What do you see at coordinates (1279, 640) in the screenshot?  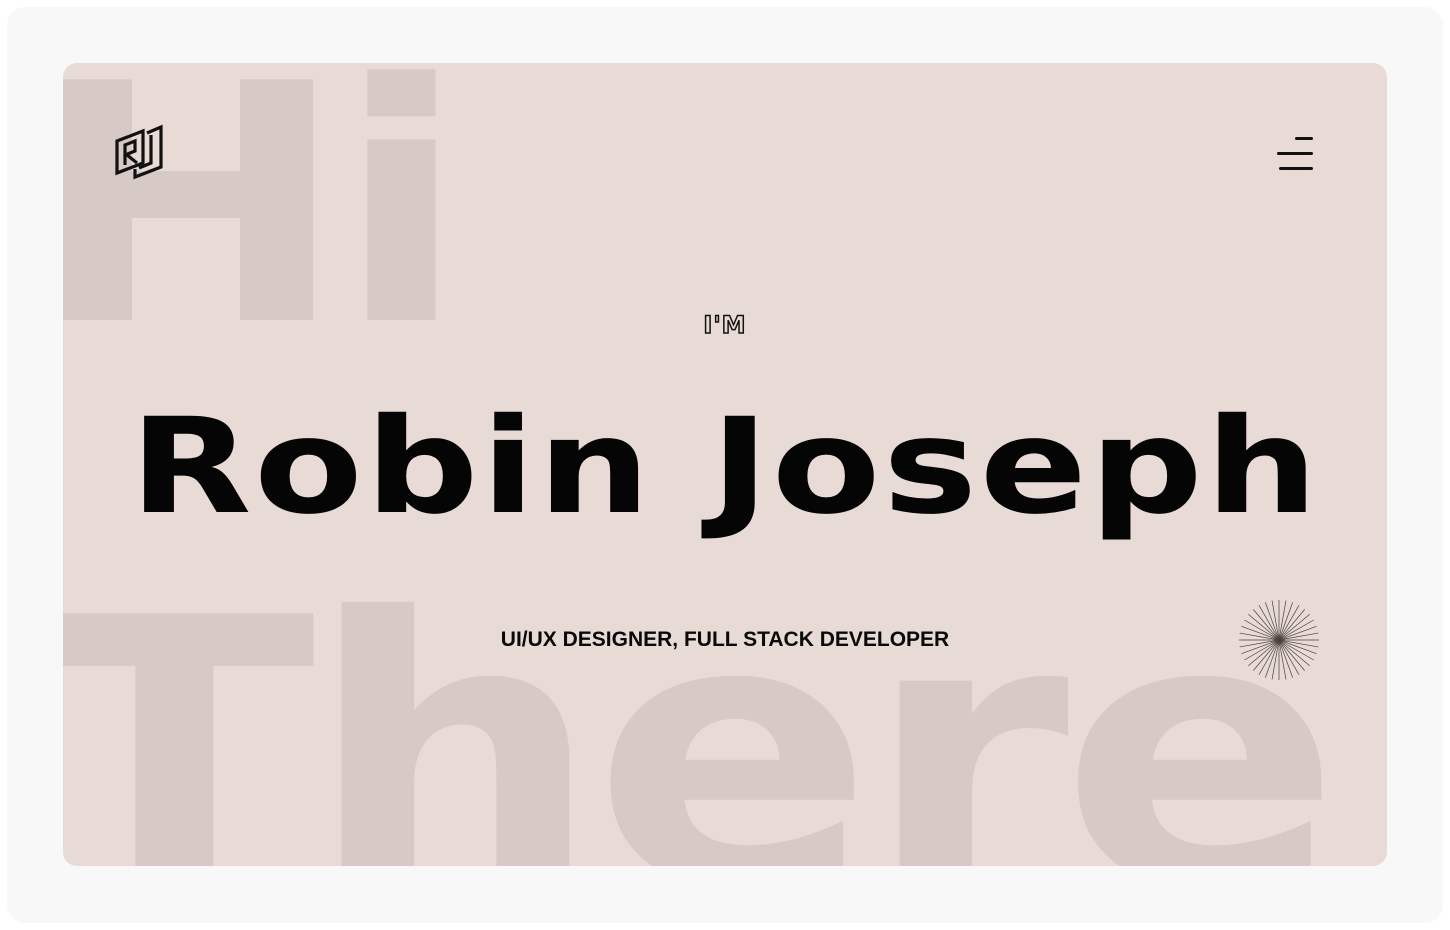 I see `starburst-icon` at bounding box center [1279, 640].